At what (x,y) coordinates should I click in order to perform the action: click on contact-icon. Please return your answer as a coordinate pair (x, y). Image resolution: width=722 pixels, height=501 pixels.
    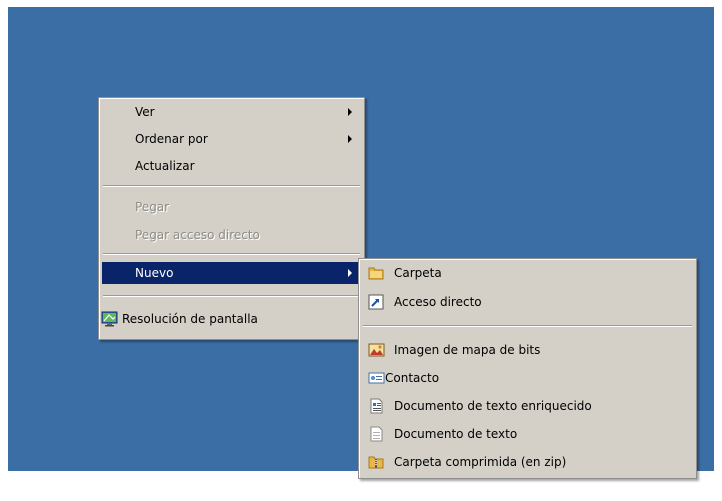
    Looking at the image, I should click on (376, 378).